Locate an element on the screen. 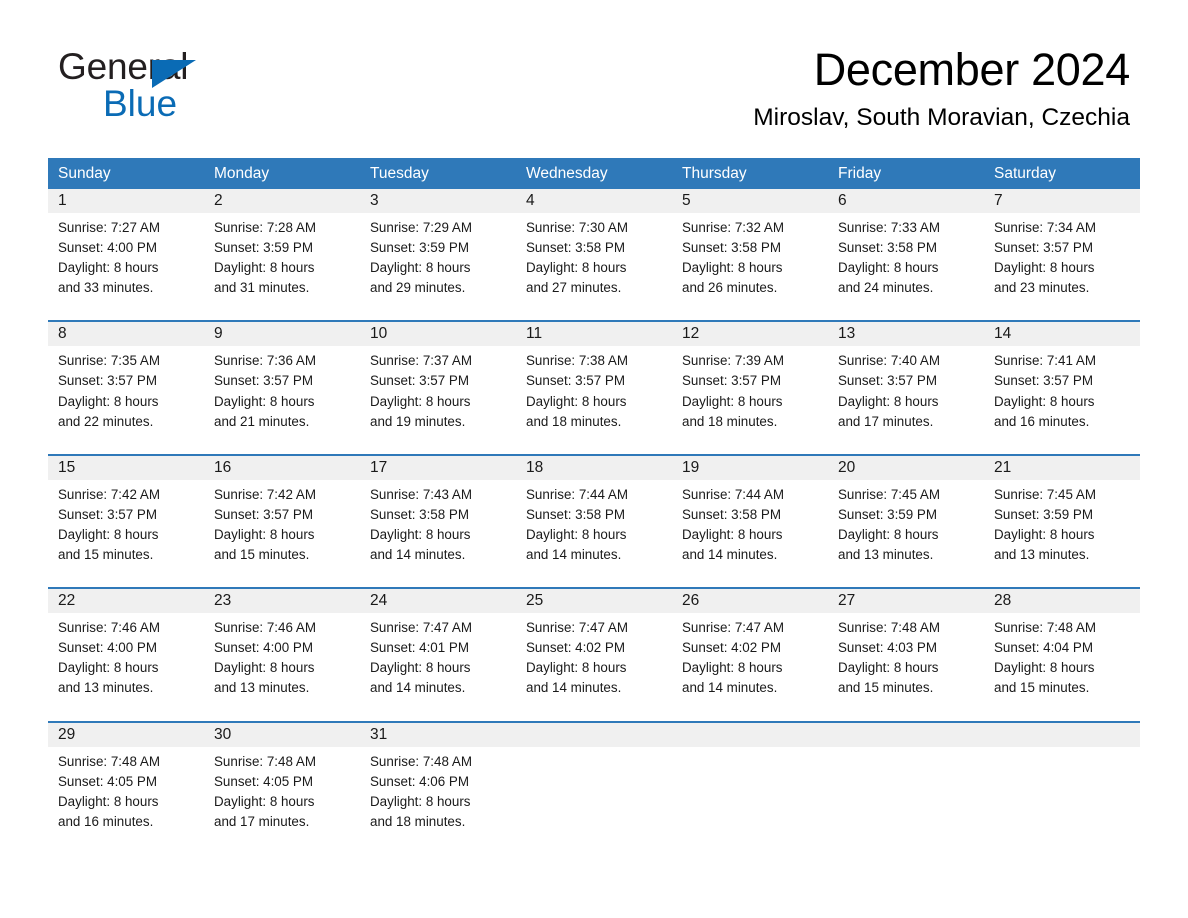 The width and height of the screenshot is (1188, 918). day-number: 5 is located at coordinates (750, 201).